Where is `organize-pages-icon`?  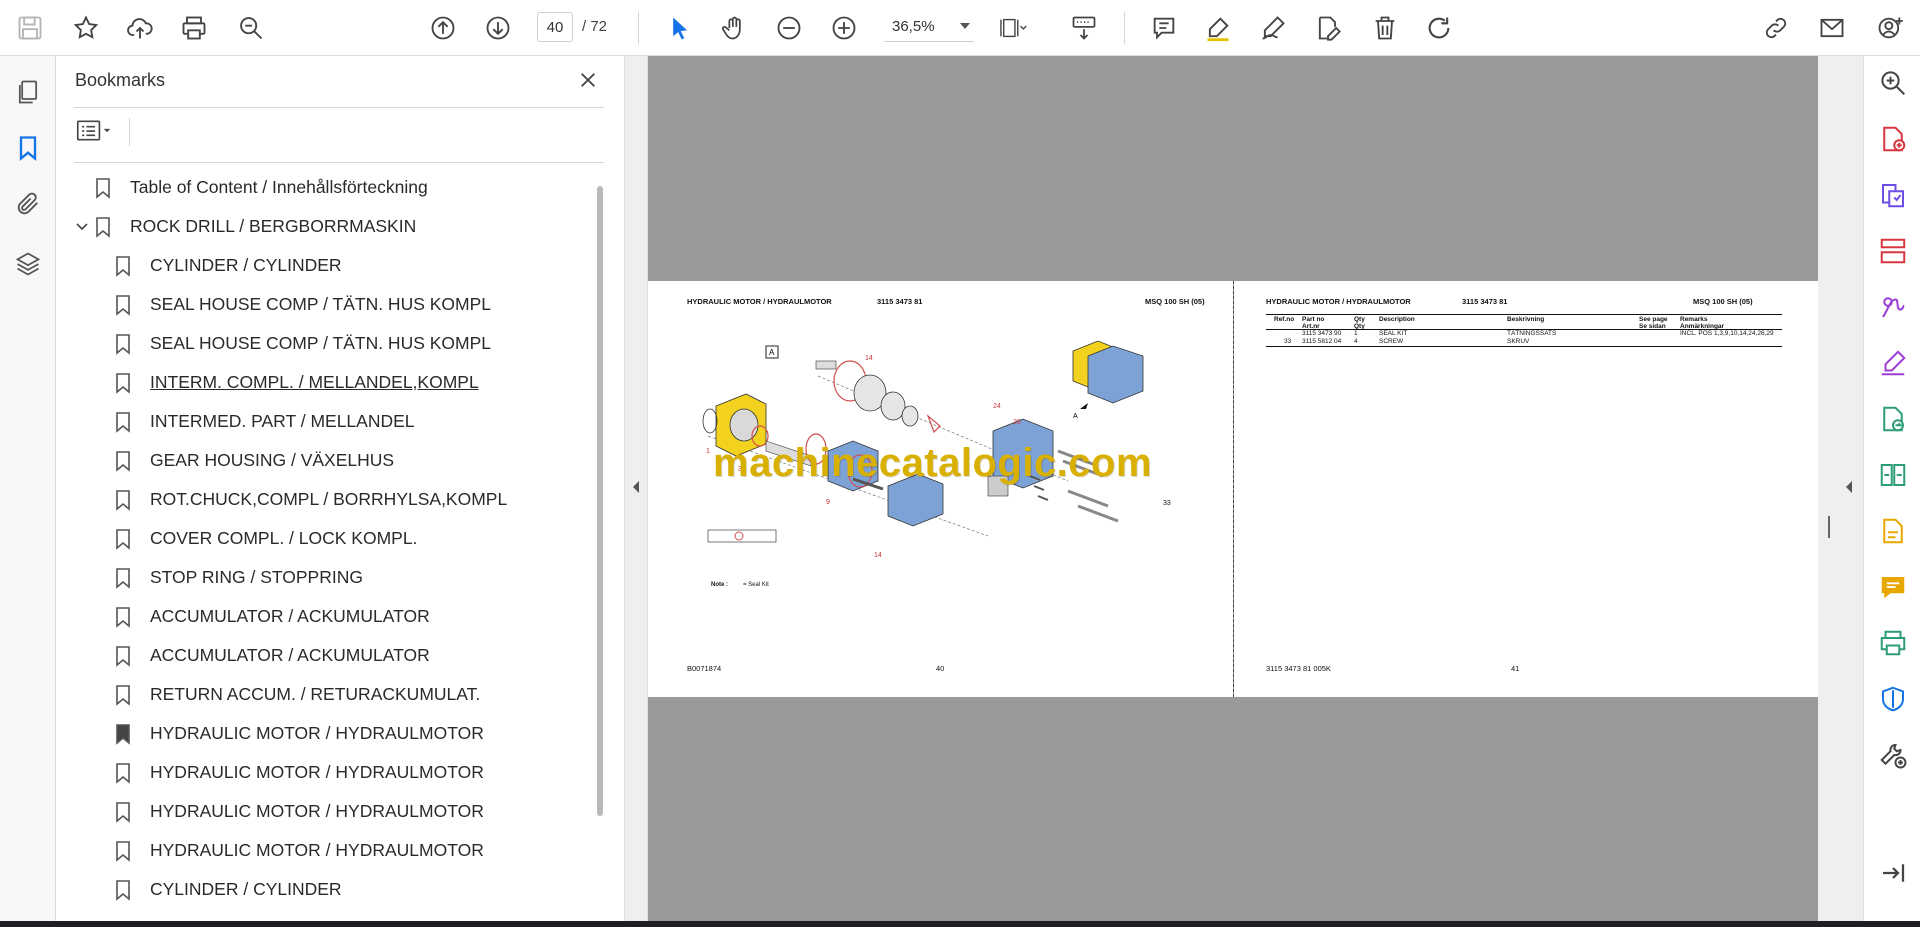 organize-pages-icon is located at coordinates (1893, 251).